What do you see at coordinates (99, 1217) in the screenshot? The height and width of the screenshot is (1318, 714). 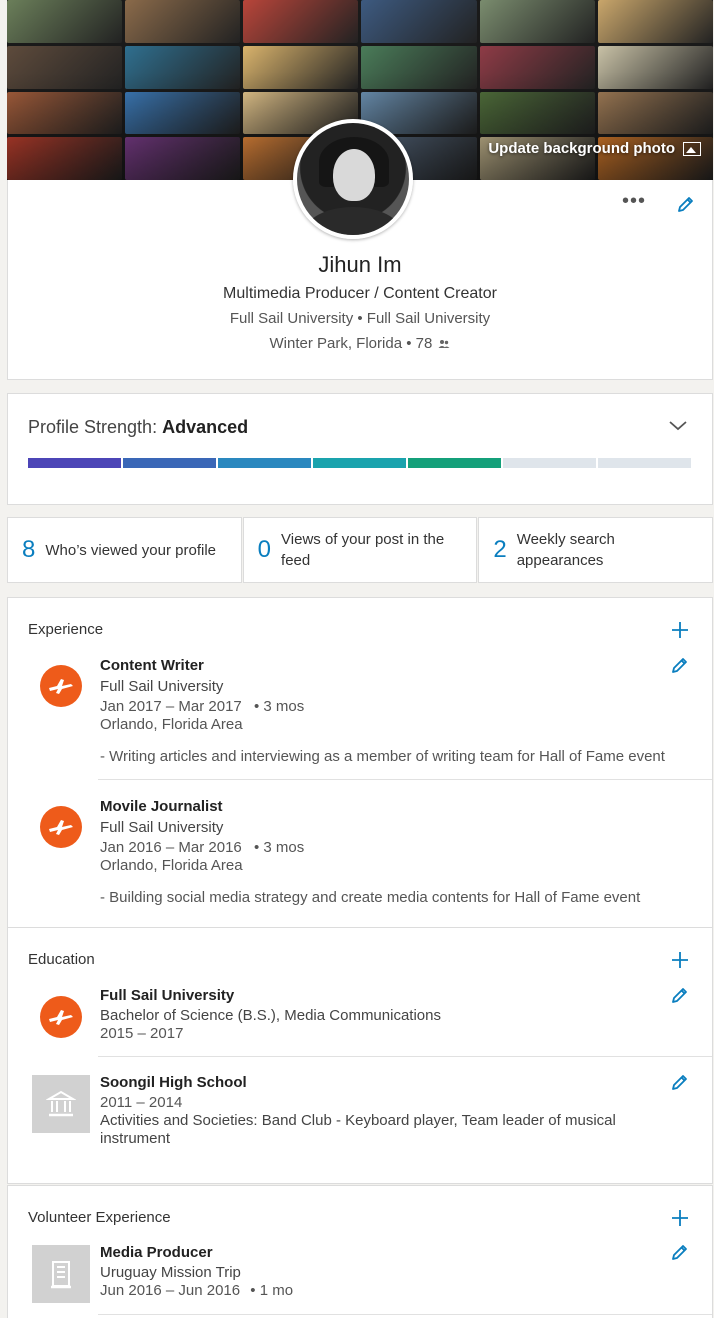 I see `section-title: Volunteer Experience` at bounding box center [99, 1217].